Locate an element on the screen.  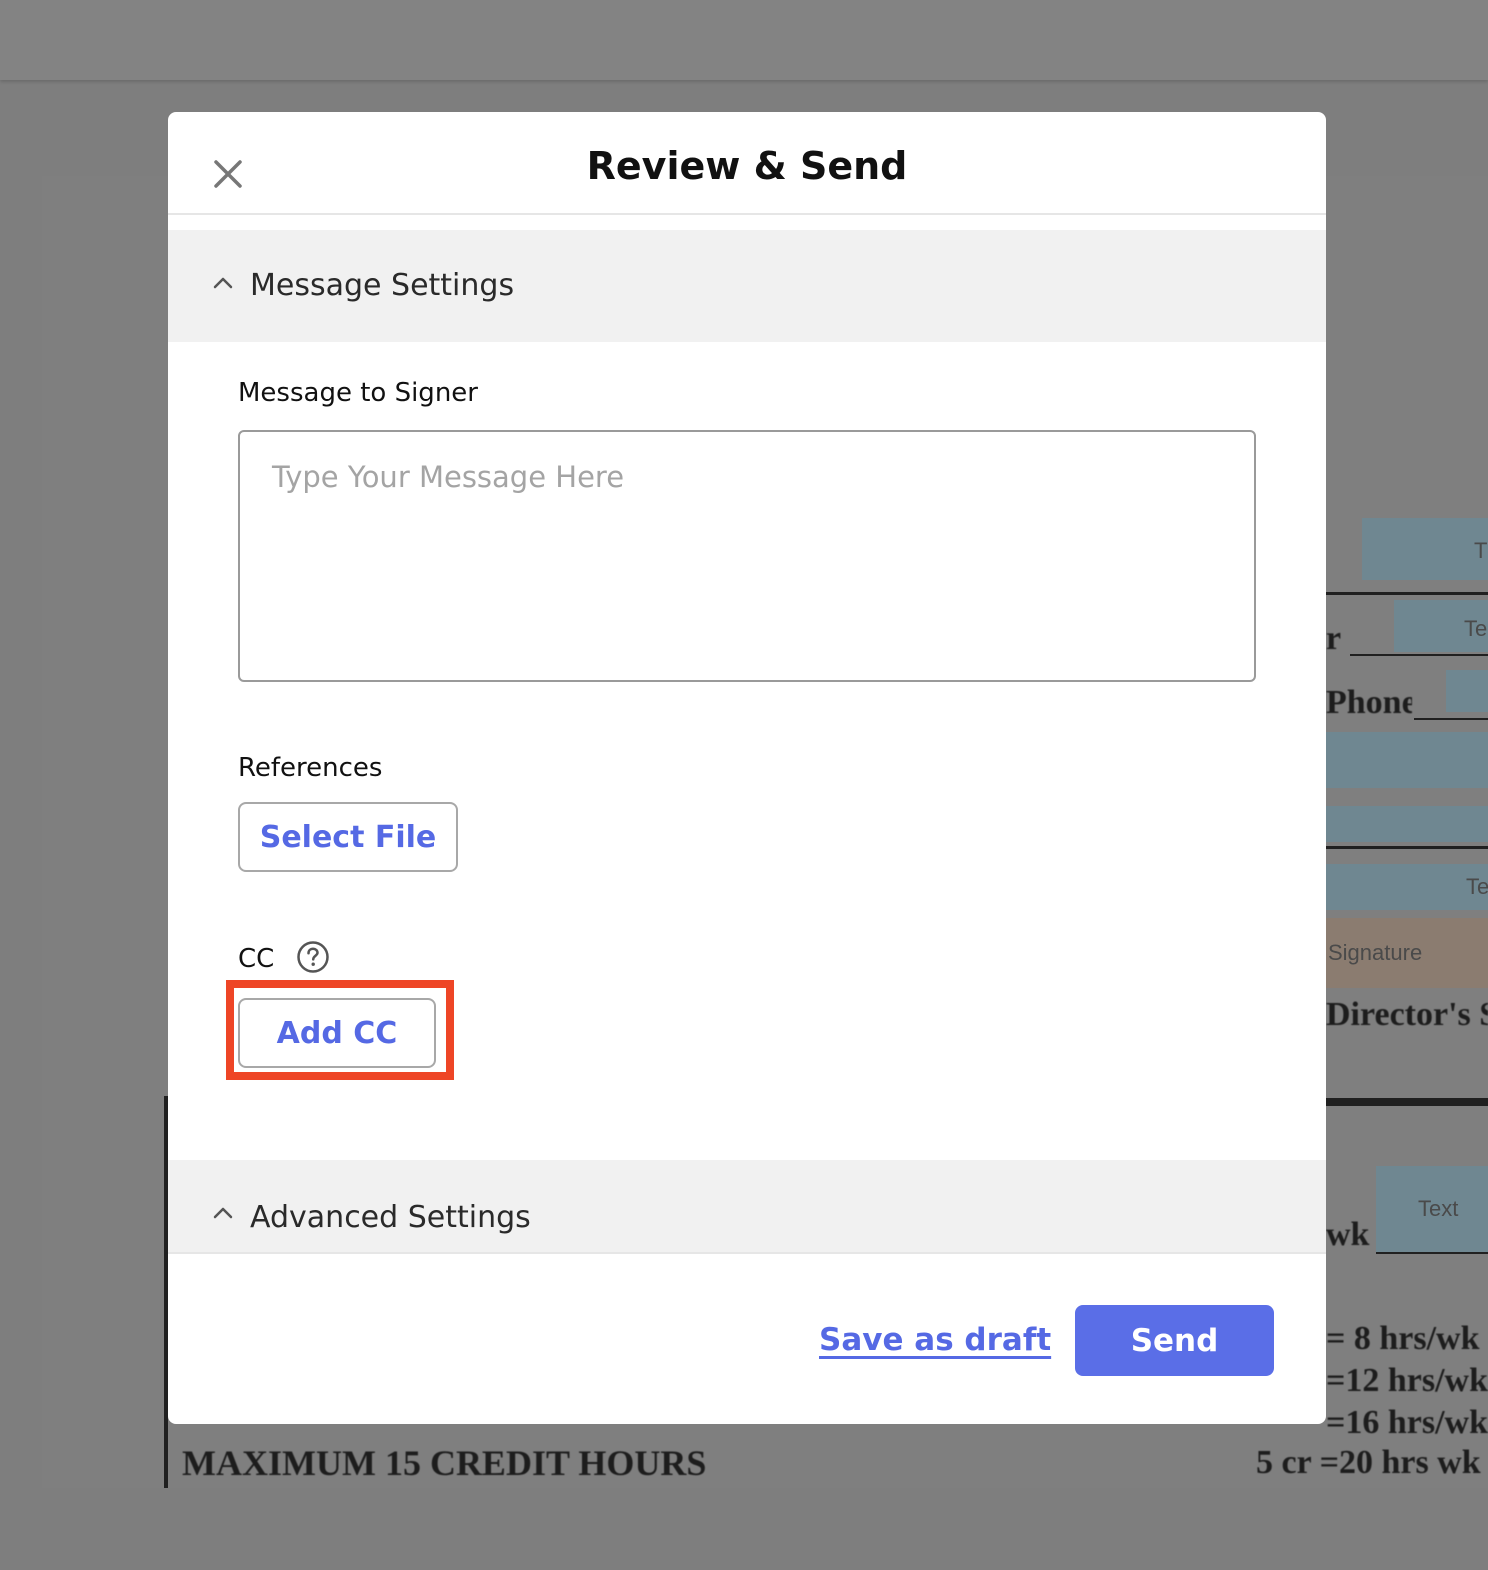
doc-text: Phone is located at coordinates (1369, 702).